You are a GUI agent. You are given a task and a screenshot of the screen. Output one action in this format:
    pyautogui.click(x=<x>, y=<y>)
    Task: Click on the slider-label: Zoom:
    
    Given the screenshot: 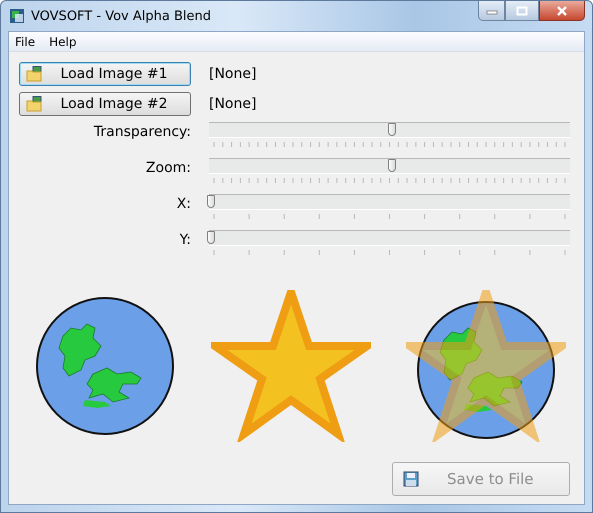 What is the action you would take?
    pyautogui.click(x=167, y=168)
    